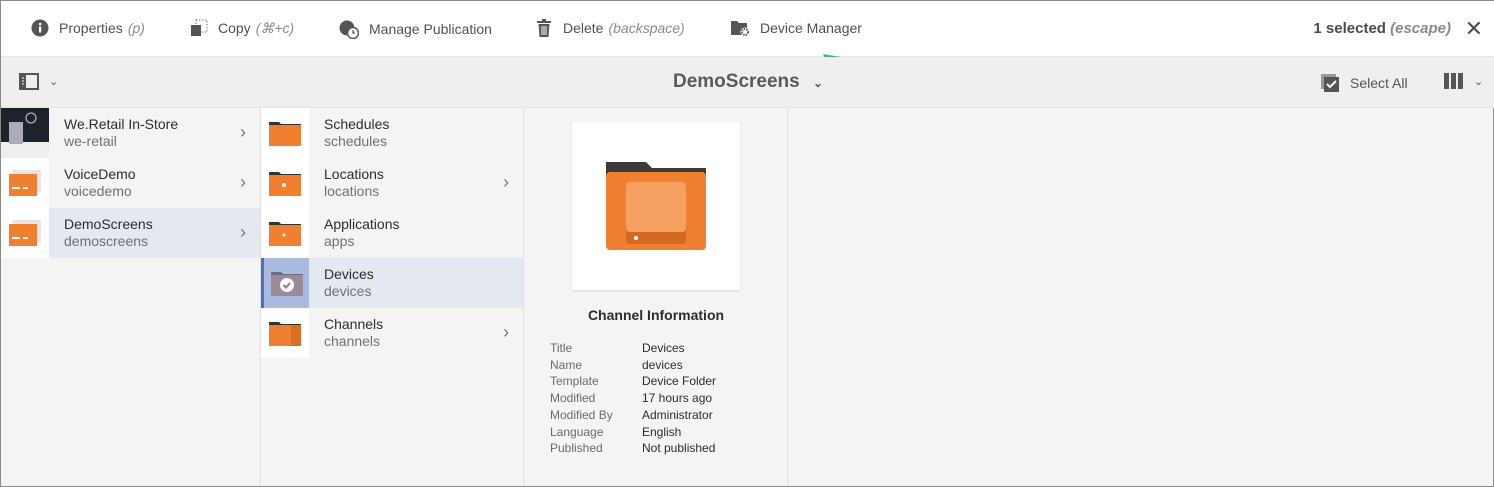 Image resolution: width=1494 pixels, height=487 pixels. I want to click on item-title: We.Retail In-Store, so click(121, 124).